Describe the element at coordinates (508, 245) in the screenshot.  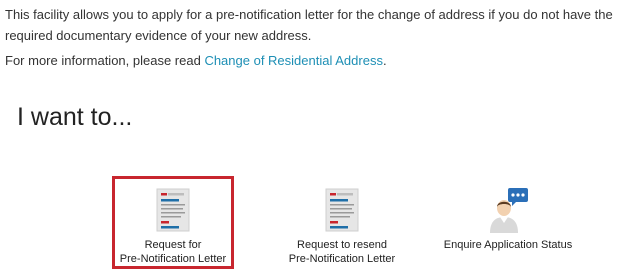
I see `option-enquire-status-label: Enquire Application Status` at that location.